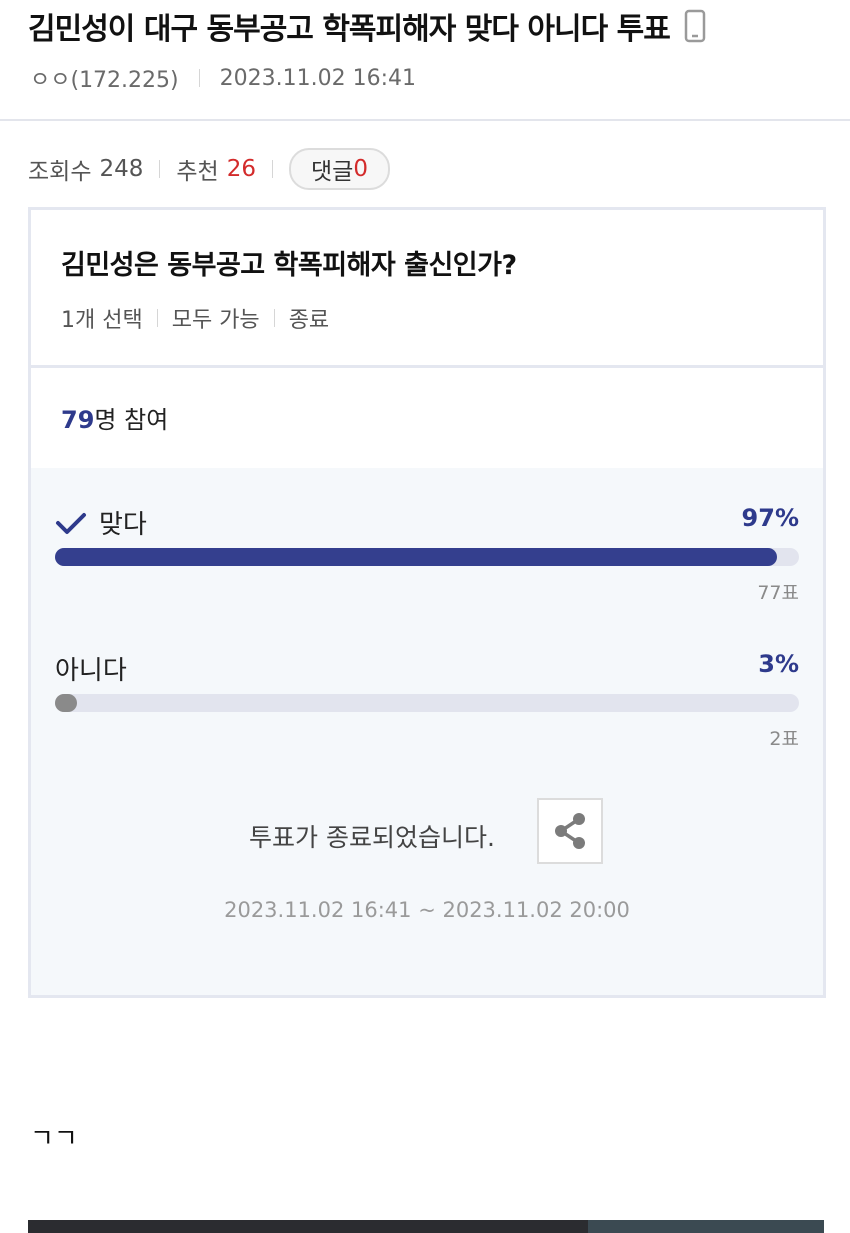  What do you see at coordinates (778, 664) in the screenshot?
I see `poll-option-percent: 3%` at bounding box center [778, 664].